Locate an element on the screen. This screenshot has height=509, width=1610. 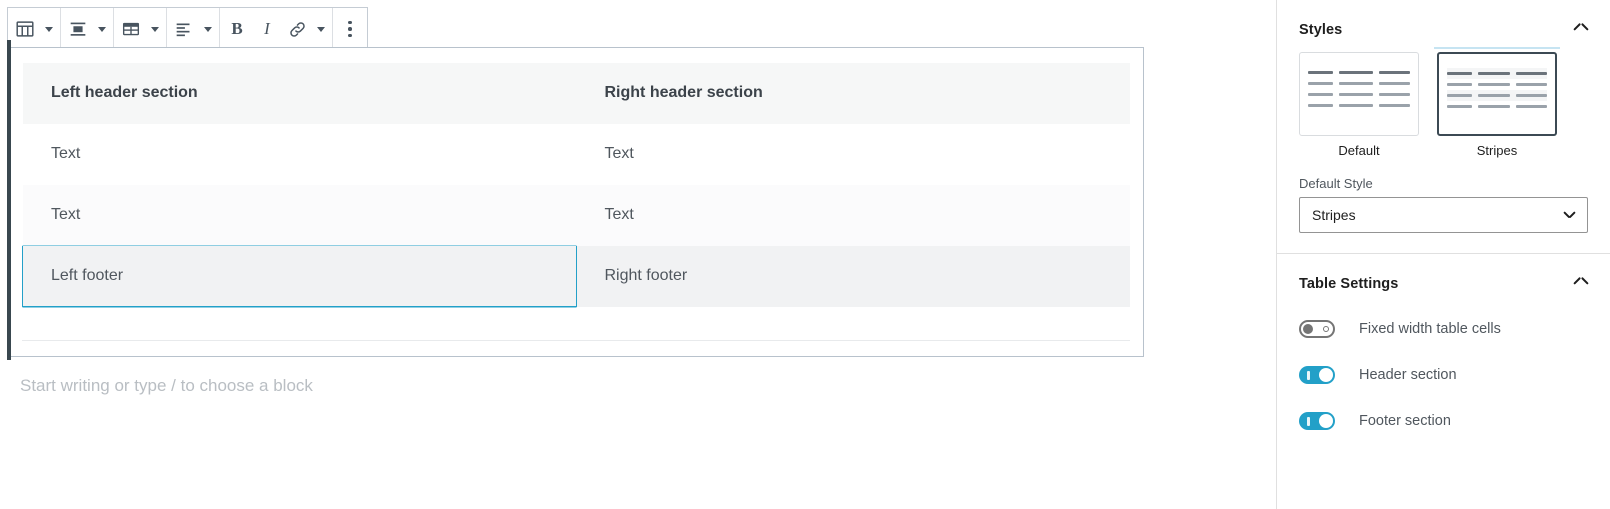
edit-table-caret is located at coordinates (155, 29).